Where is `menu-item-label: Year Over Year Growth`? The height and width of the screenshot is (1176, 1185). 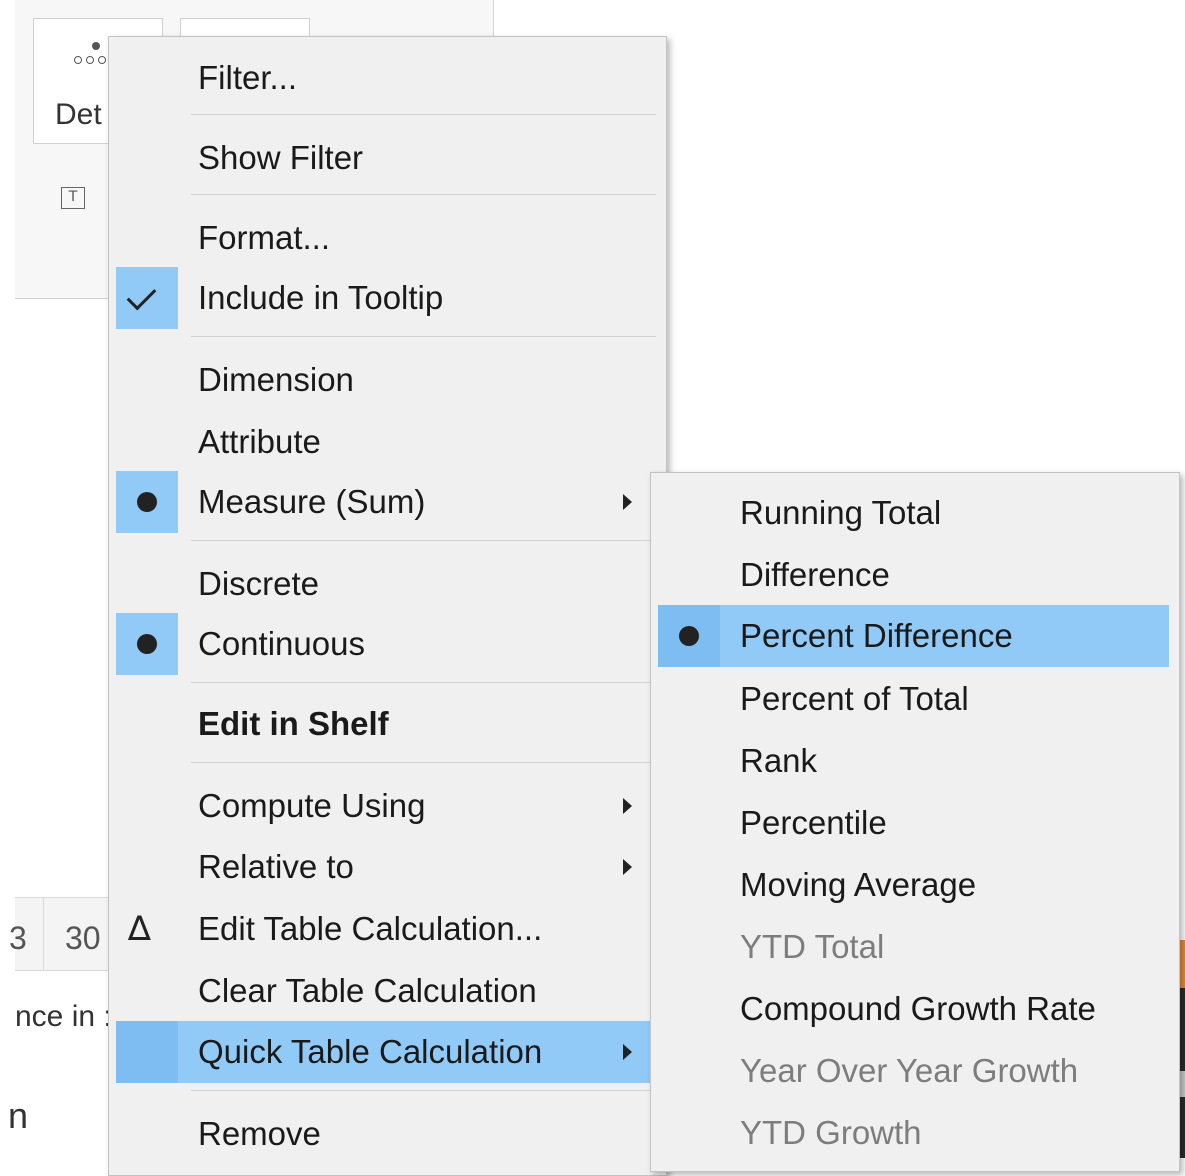 menu-item-label: Year Over Year Growth is located at coordinates (909, 1070).